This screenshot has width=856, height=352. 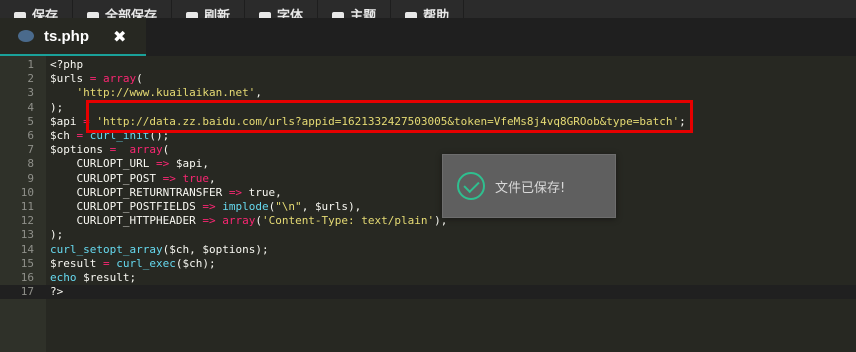 What do you see at coordinates (262, 192) in the screenshot?
I see `code-token: true,` at bounding box center [262, 192].